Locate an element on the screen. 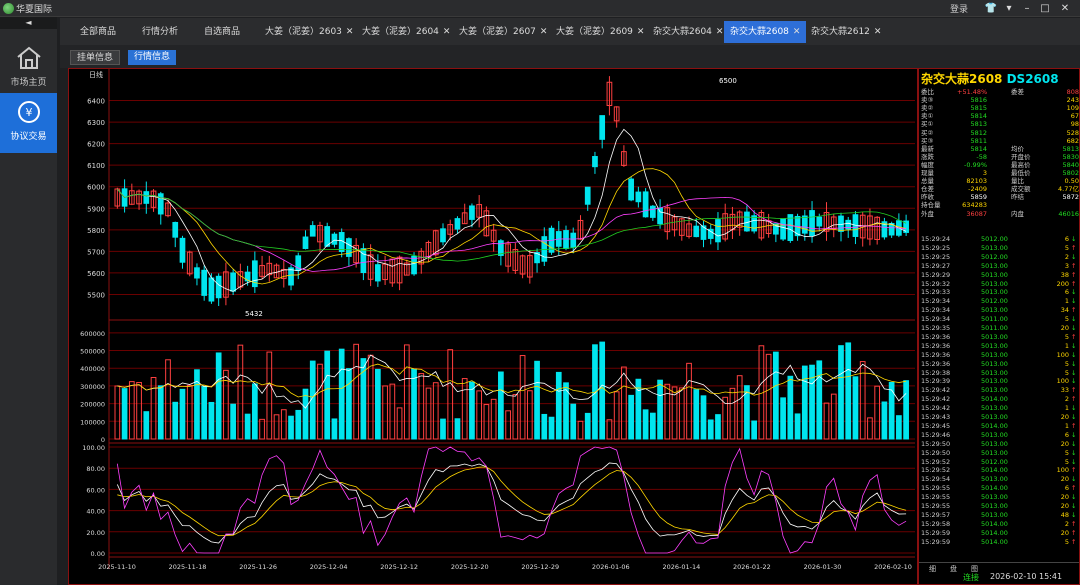 This screenshot has width=1080, height=585. tick-t: 15:29:50 is located at coordinates (936, 452).